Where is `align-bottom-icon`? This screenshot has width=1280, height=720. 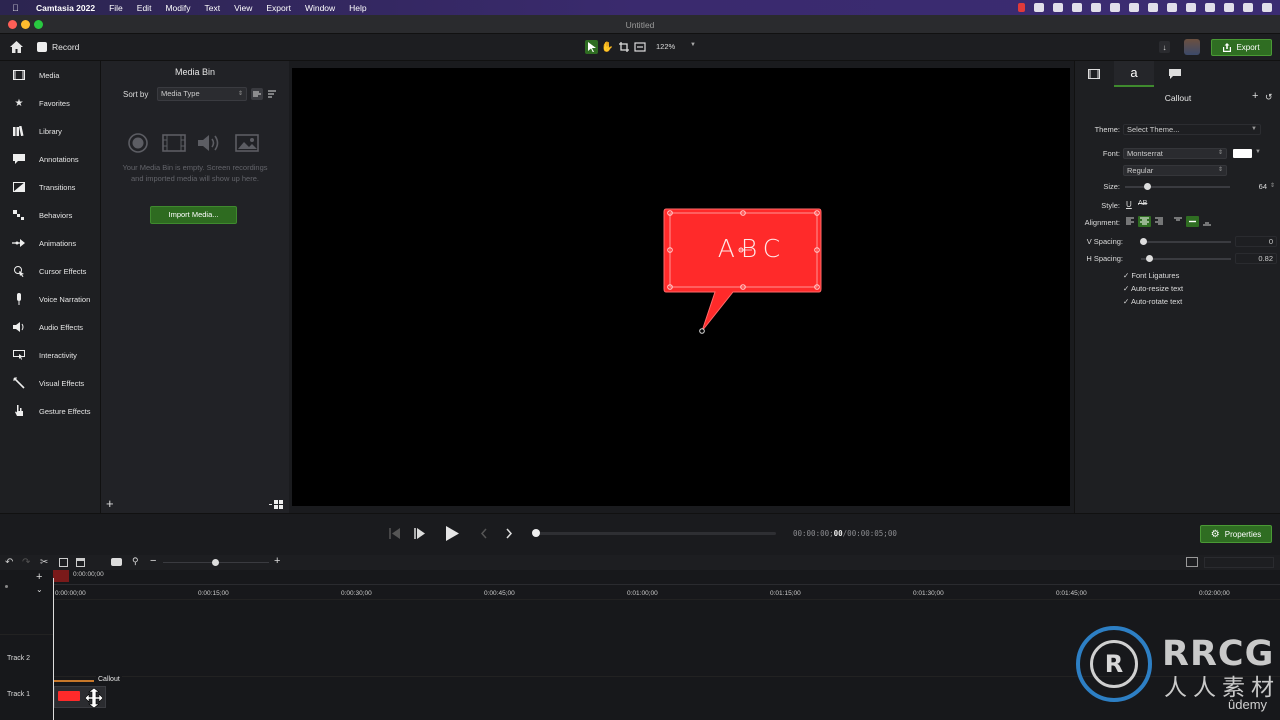
align-bottom-icon is located at coordinates (1207, 222).